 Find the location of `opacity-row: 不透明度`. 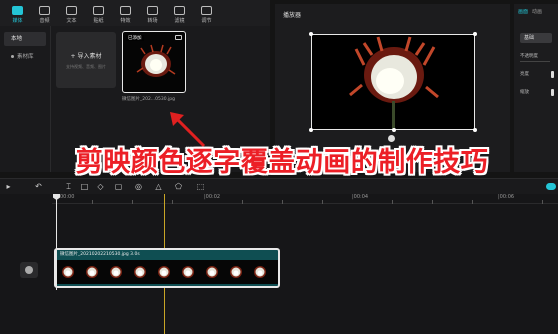

opacity-row: 不透明度 is located at coordinates (539, 57).